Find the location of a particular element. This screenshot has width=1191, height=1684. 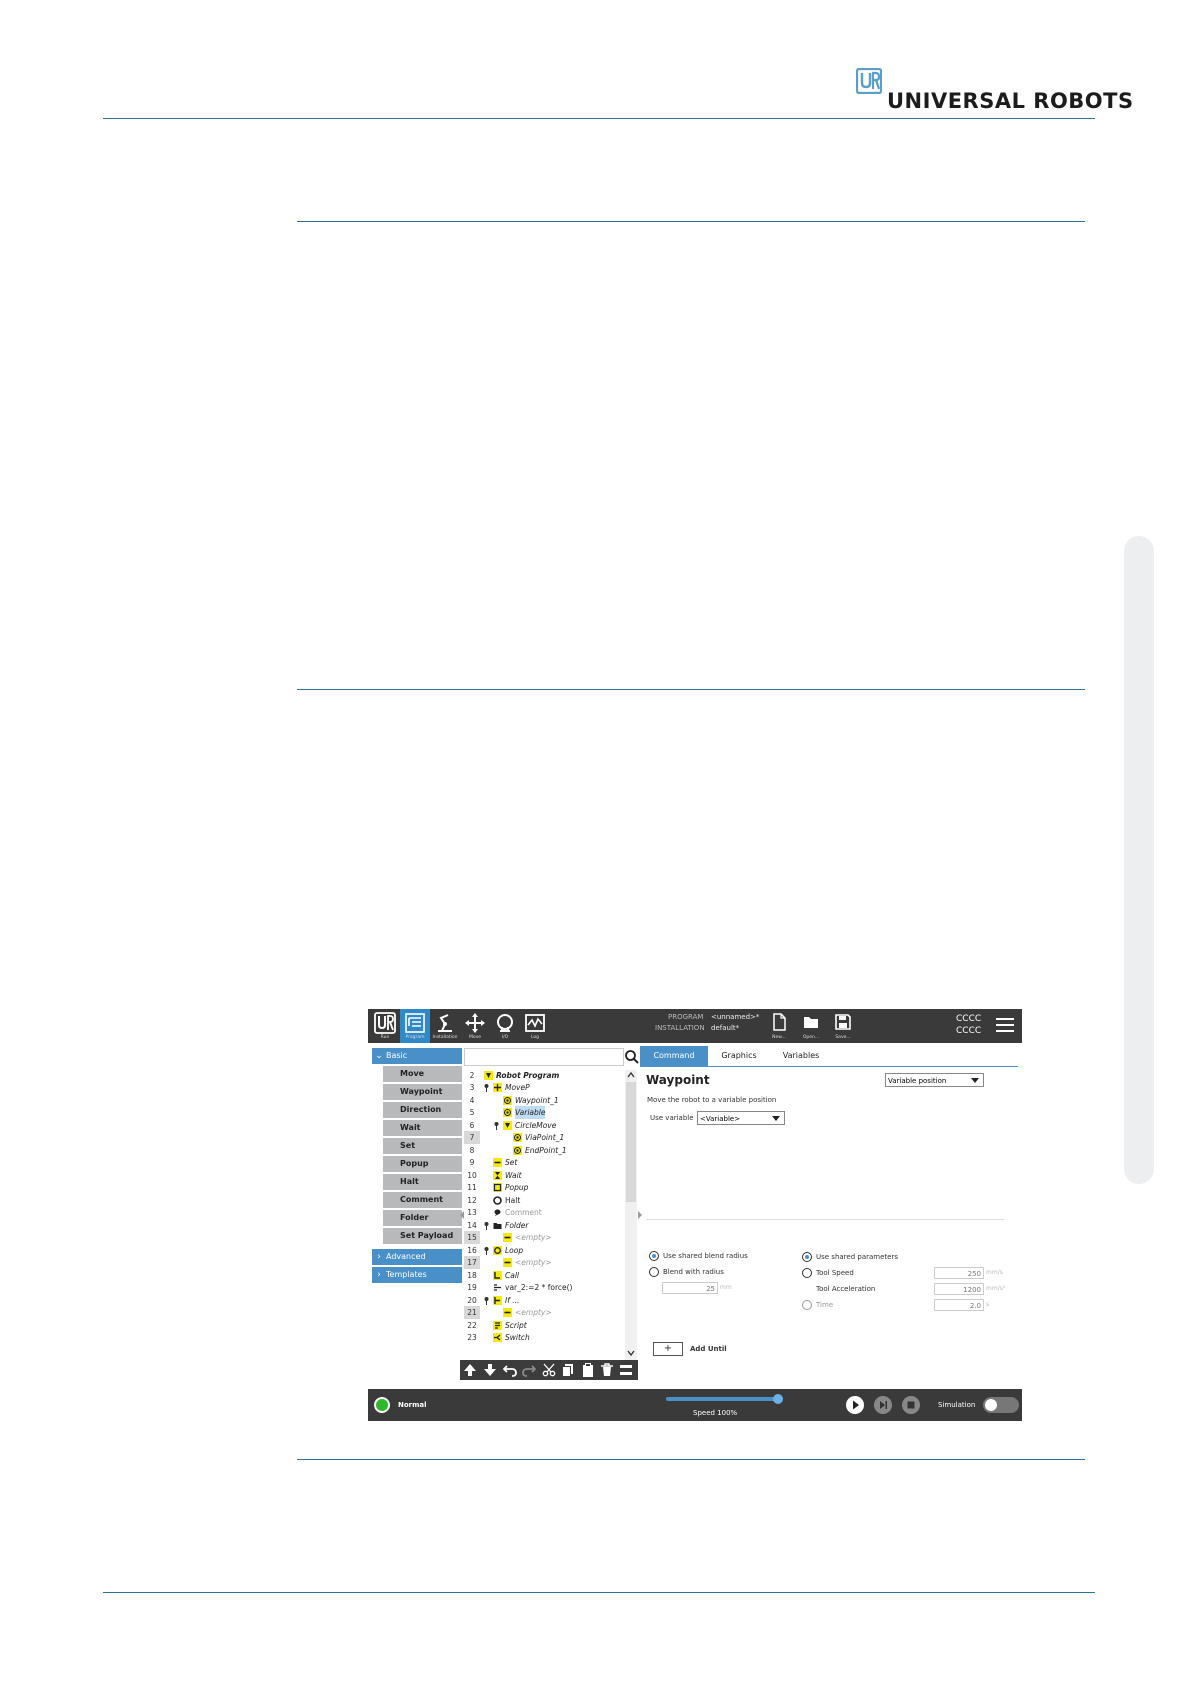

search-icon is located at coordinates (632, 1057).